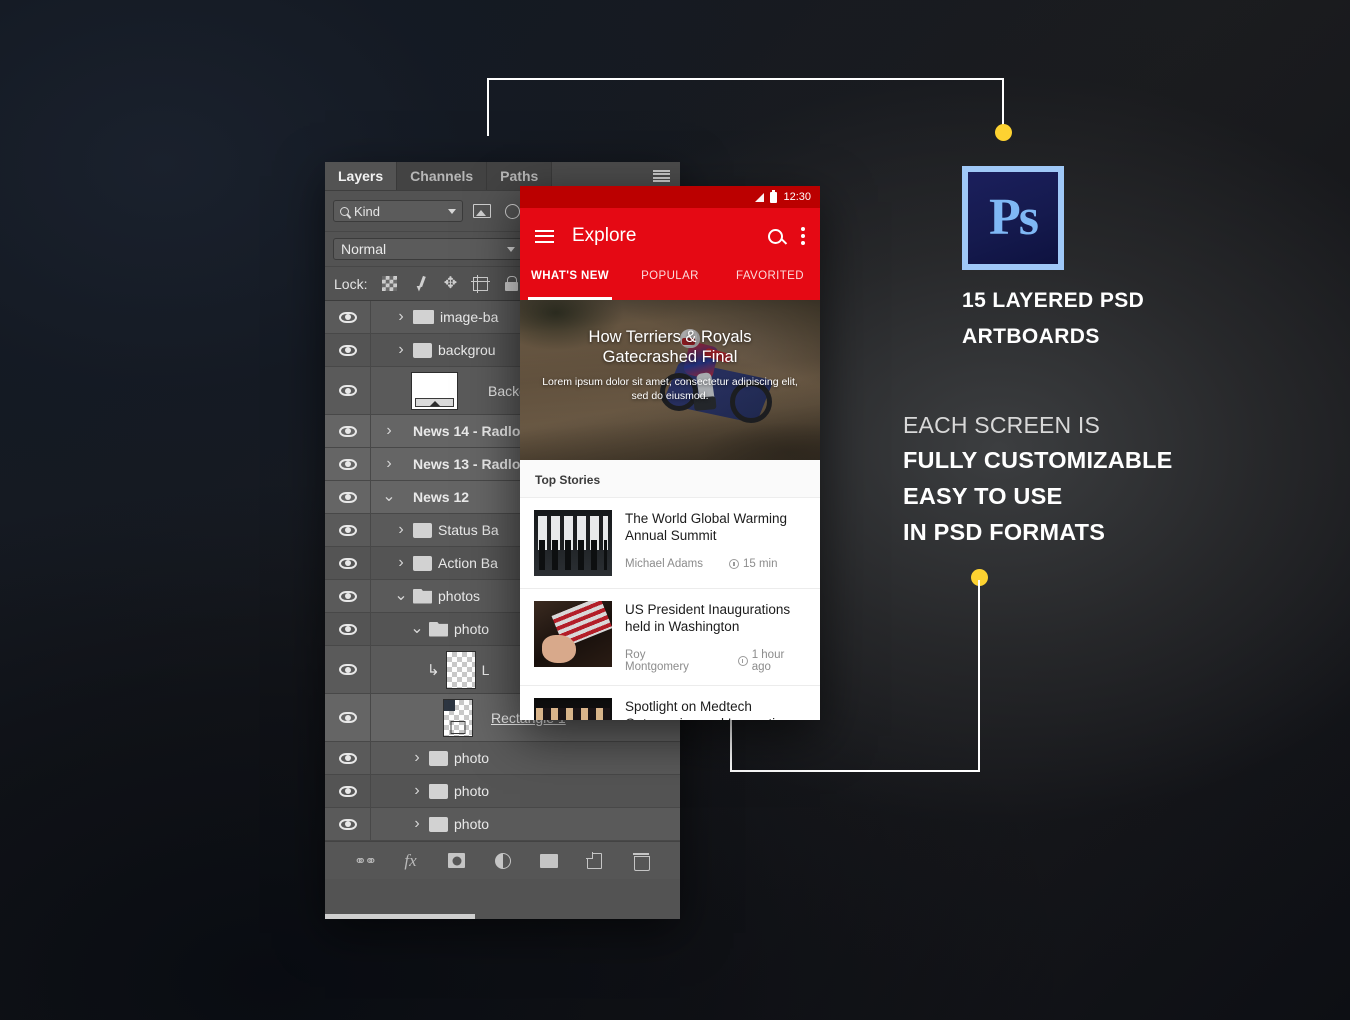 Image resolution: width=1350 pixels, height=1020 pixels. Describe the element at coordinates (760, 564) in the screenshot. I see `story-time: 15 min` at that location.